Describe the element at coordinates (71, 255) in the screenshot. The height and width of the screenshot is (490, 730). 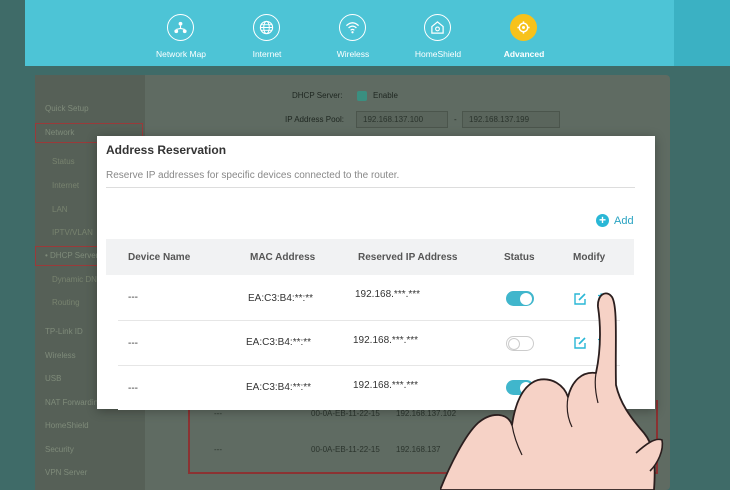
I see `sidebar-item-dhcp-server: • DHCP Server` at that location.